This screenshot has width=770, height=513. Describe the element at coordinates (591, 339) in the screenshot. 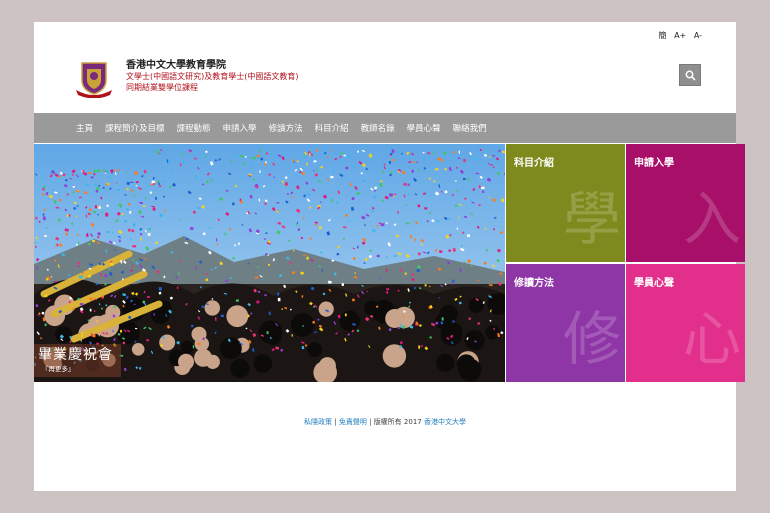

I see `calligraphy-char-study: 修` at that location.